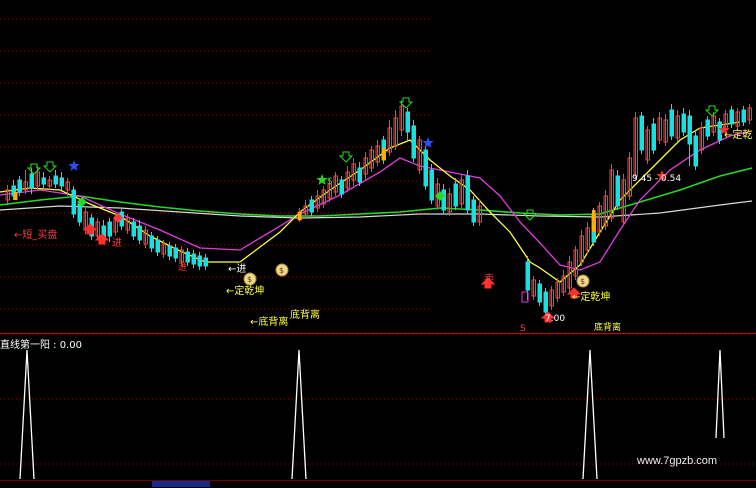 This screenshot has width=756, height=488. I want to click on signal-label-dingqiankun-2: ←定乾坤, so click(591, 296).